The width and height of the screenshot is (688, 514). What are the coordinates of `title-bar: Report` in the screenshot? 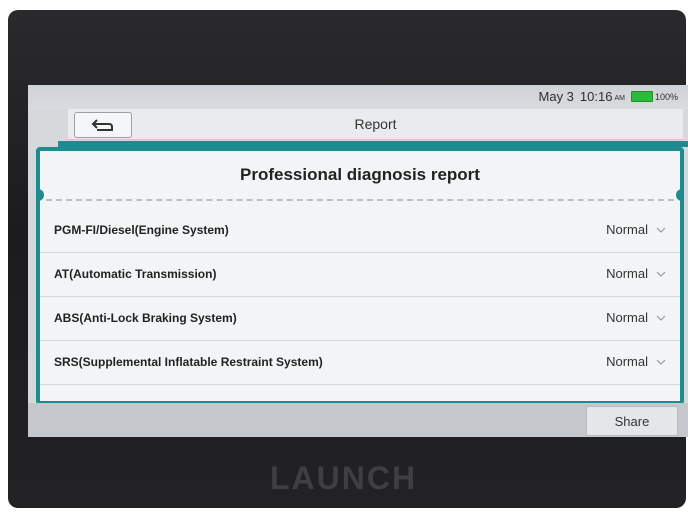 It's located at (375, 124).